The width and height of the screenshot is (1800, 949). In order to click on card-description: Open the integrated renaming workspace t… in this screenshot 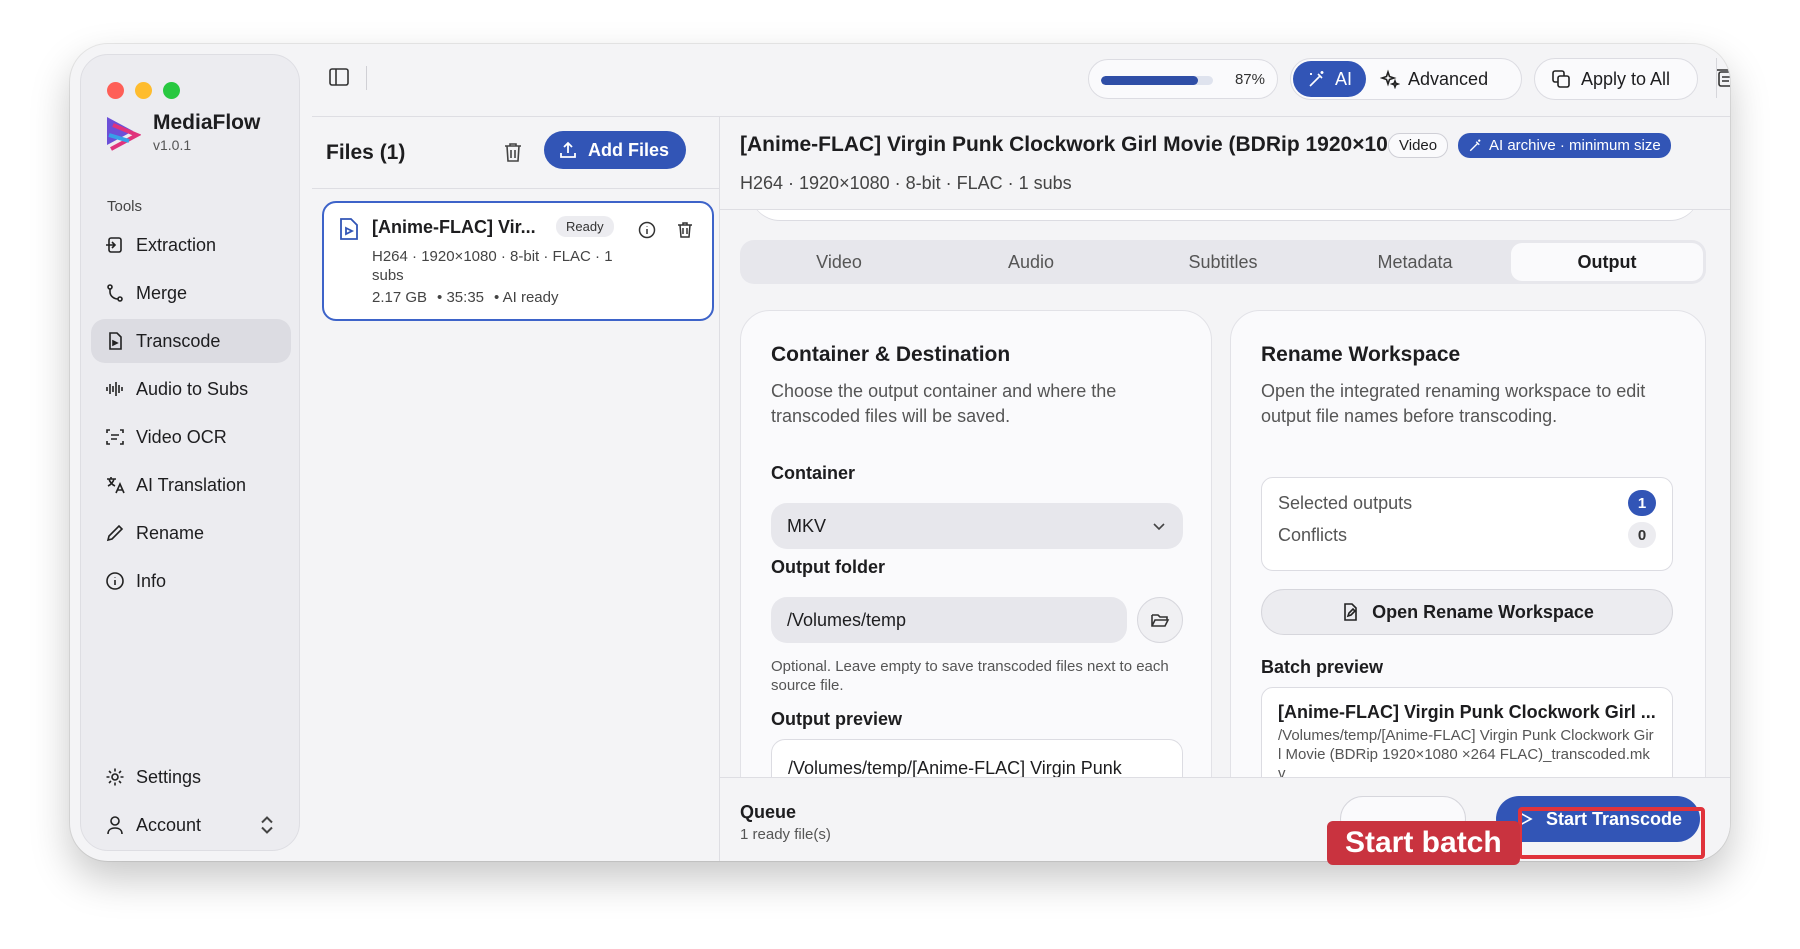, I will do `click(1453, 403)`.